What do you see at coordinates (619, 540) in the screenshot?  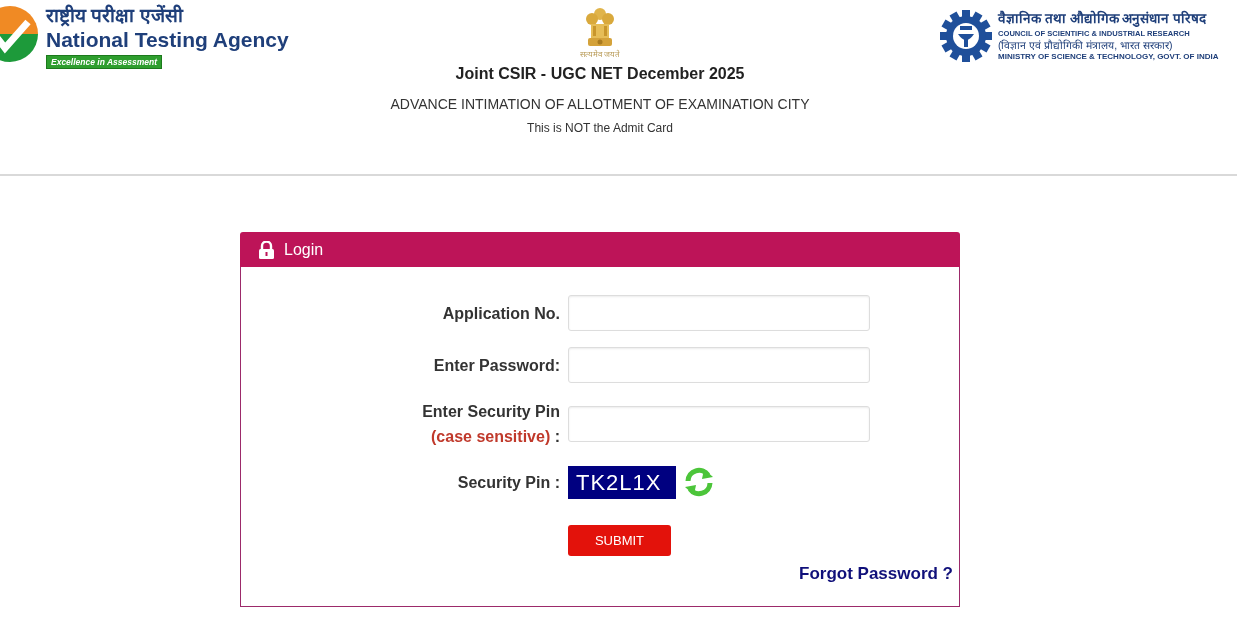 I see `submit-button: SUBMIT` at bounding box center [619, 540].